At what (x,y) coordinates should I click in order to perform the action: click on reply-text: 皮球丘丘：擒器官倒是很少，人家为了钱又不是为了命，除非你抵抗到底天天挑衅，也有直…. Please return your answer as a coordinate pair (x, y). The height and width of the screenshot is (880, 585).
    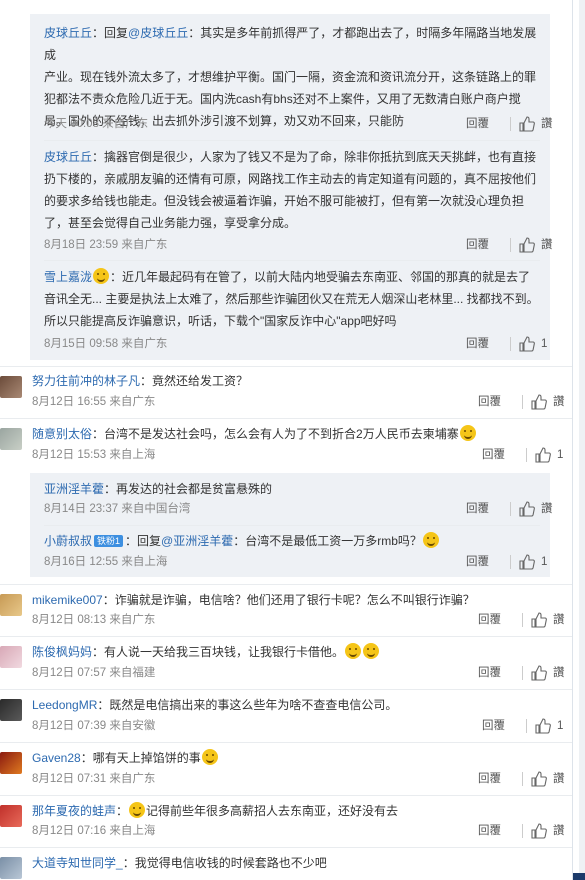
    Looking at the image, I should click on (290, 190).